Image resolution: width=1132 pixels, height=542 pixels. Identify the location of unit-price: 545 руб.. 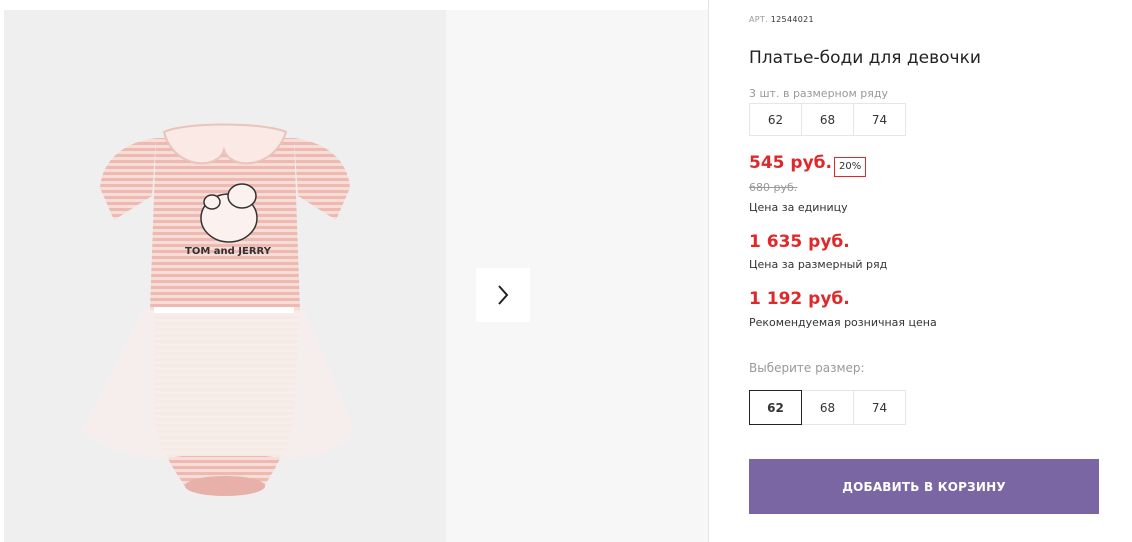
(790, 163).